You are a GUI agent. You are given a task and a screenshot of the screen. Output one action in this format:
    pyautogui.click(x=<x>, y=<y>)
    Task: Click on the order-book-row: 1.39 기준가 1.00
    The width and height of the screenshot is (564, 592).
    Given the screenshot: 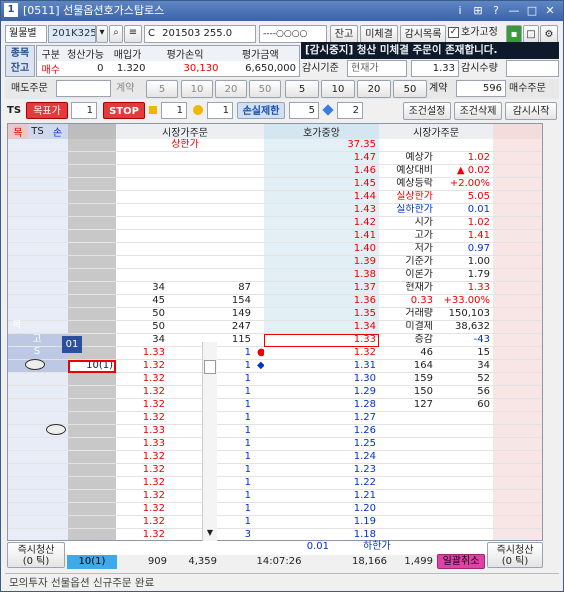 What is the action you would take?
    pyautogui.click(x=275, y=262)
    